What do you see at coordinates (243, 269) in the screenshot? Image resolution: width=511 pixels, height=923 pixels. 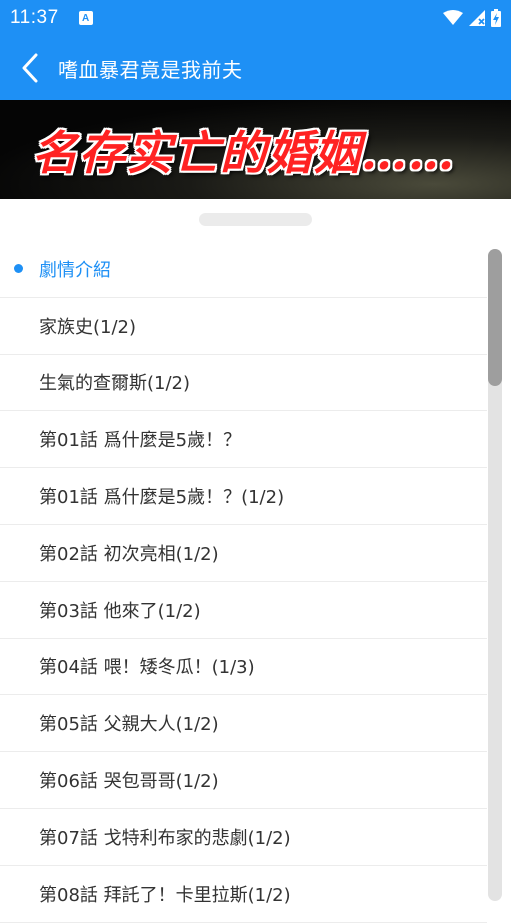 I see `chapter-list-item: 劇情介紹` at bounding box center [243, 269].